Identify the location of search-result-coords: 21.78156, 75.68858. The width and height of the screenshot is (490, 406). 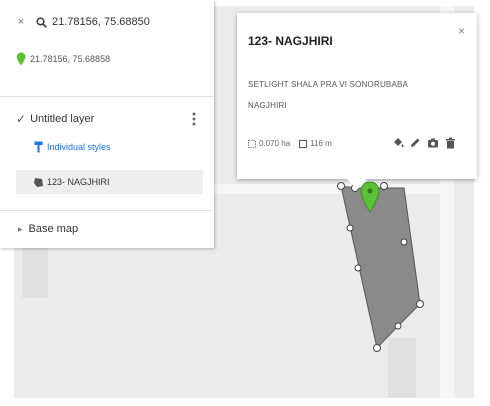
(70, 59).